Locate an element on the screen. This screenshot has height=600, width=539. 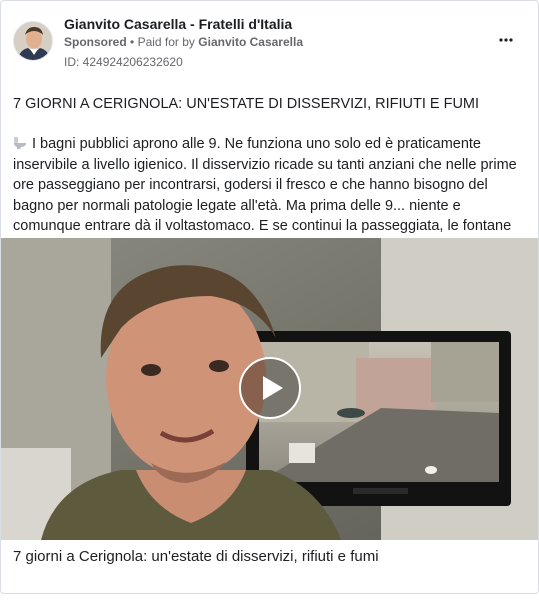
sponsored-label: Sponsored is located at coordinates (95, 42).